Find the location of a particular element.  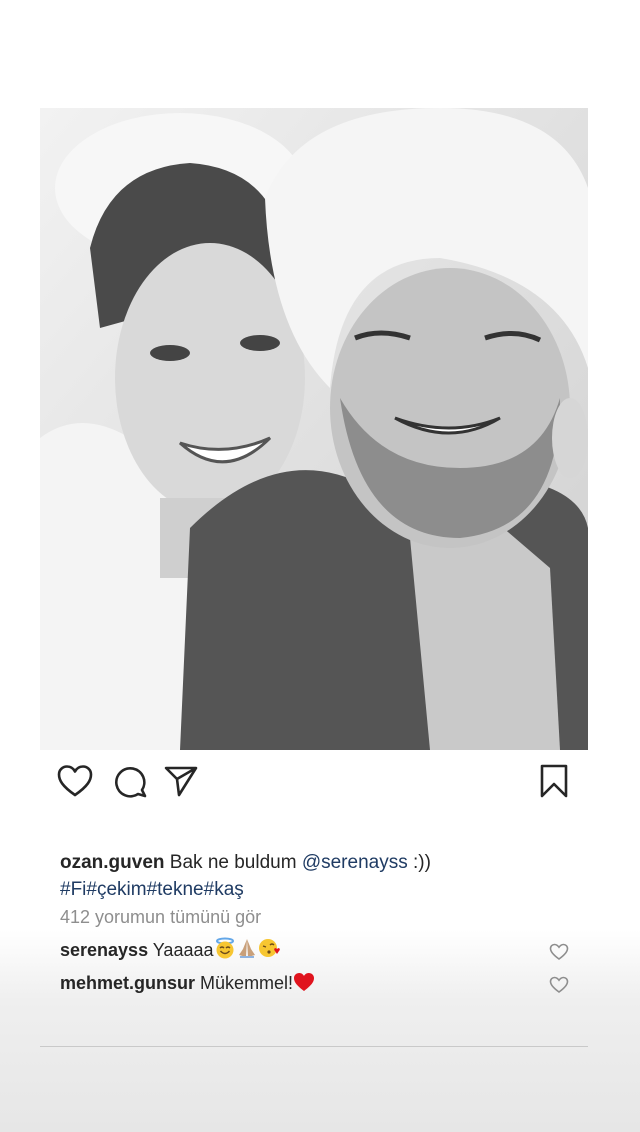

comment-username: serenayss is located at coordinates (104, 950).